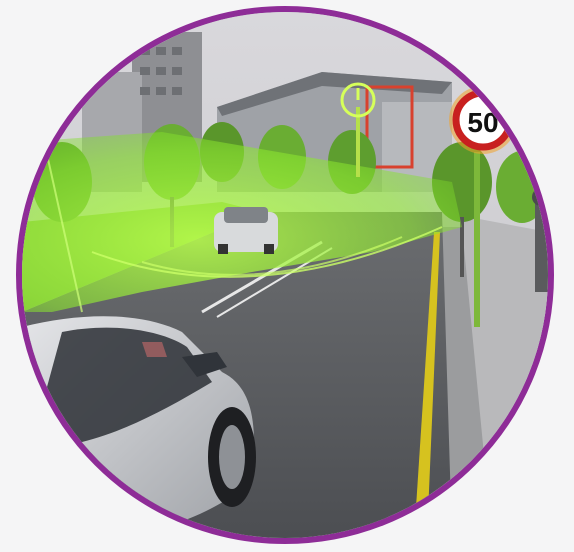 The height and width of the screenshot is (552, 574). I want to click on speed-limit-value: 50, so click(482, 122).